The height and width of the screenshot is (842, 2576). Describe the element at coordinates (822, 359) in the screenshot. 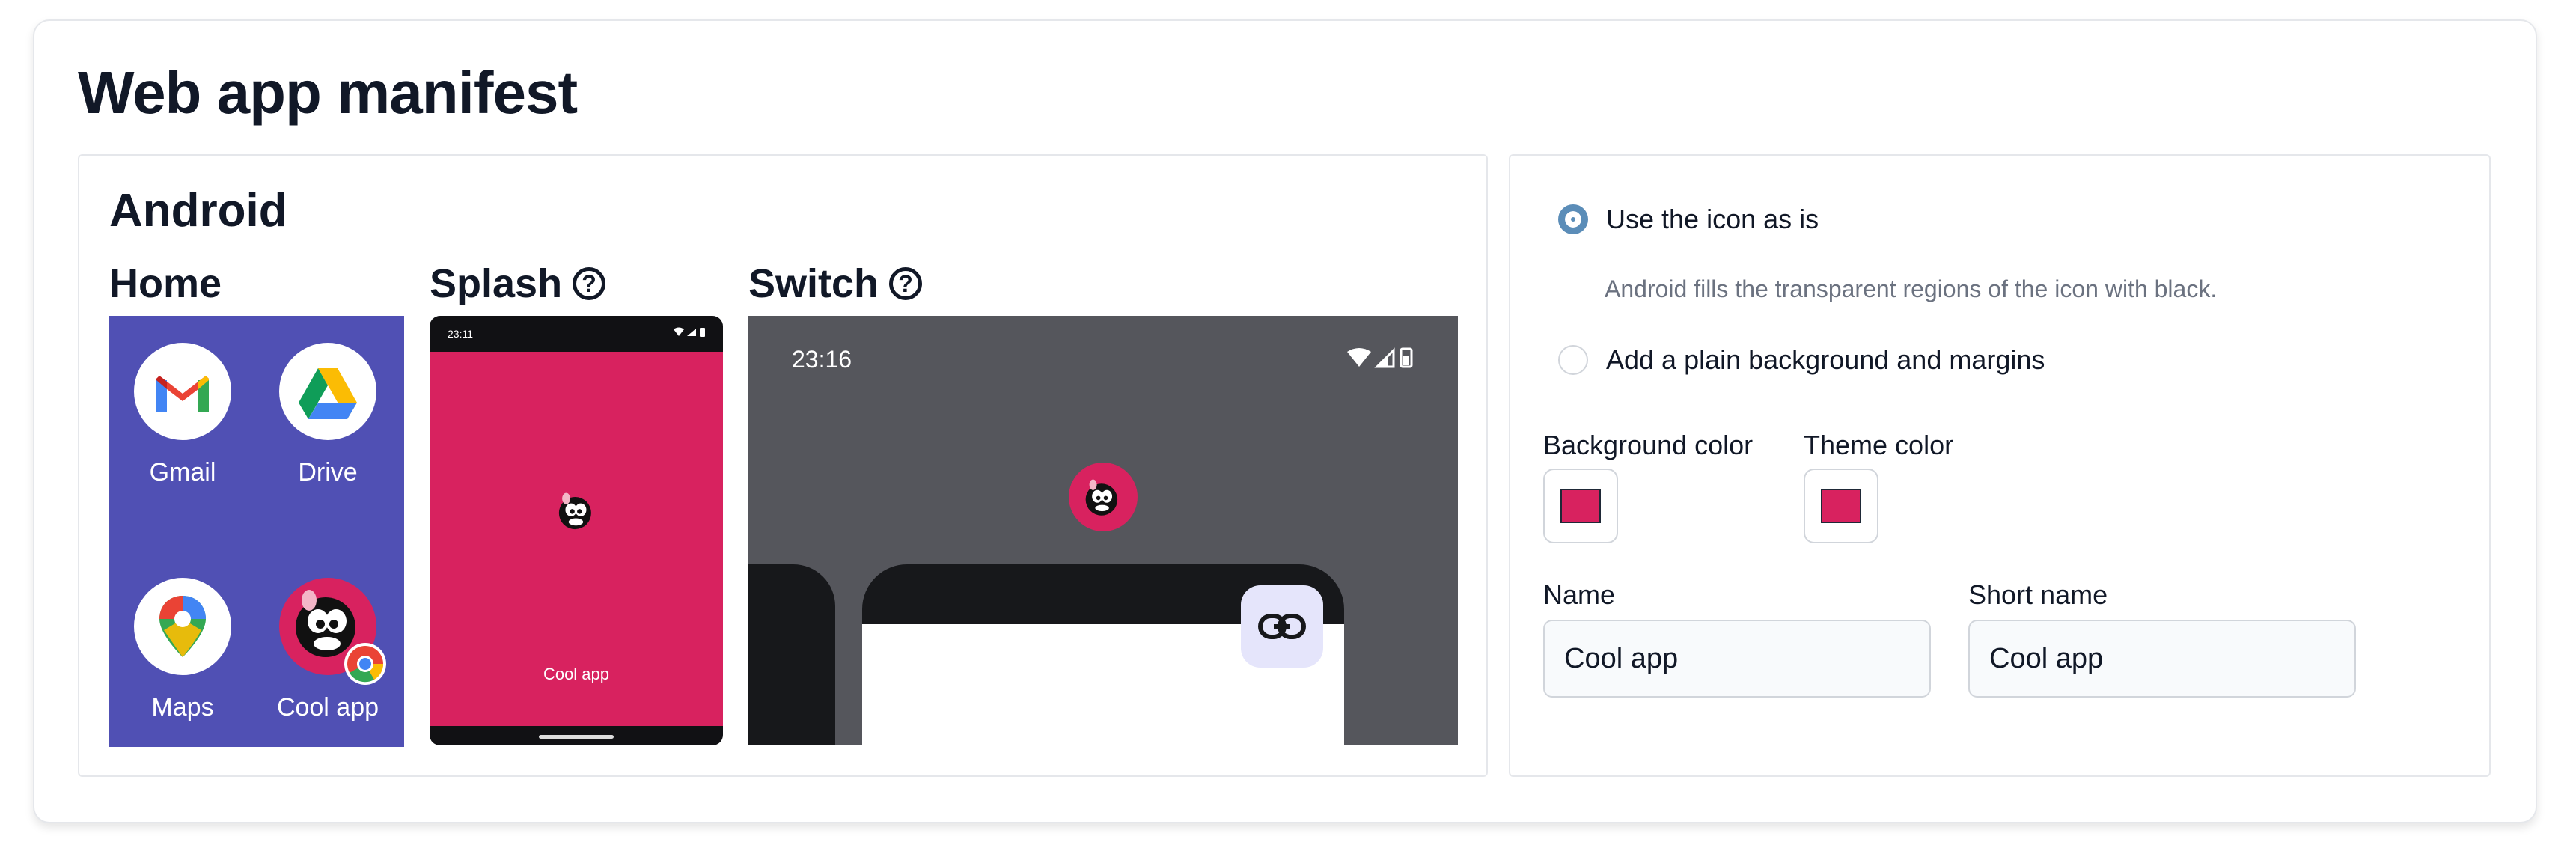

I see `switch-status-time: 23:16` at that location.